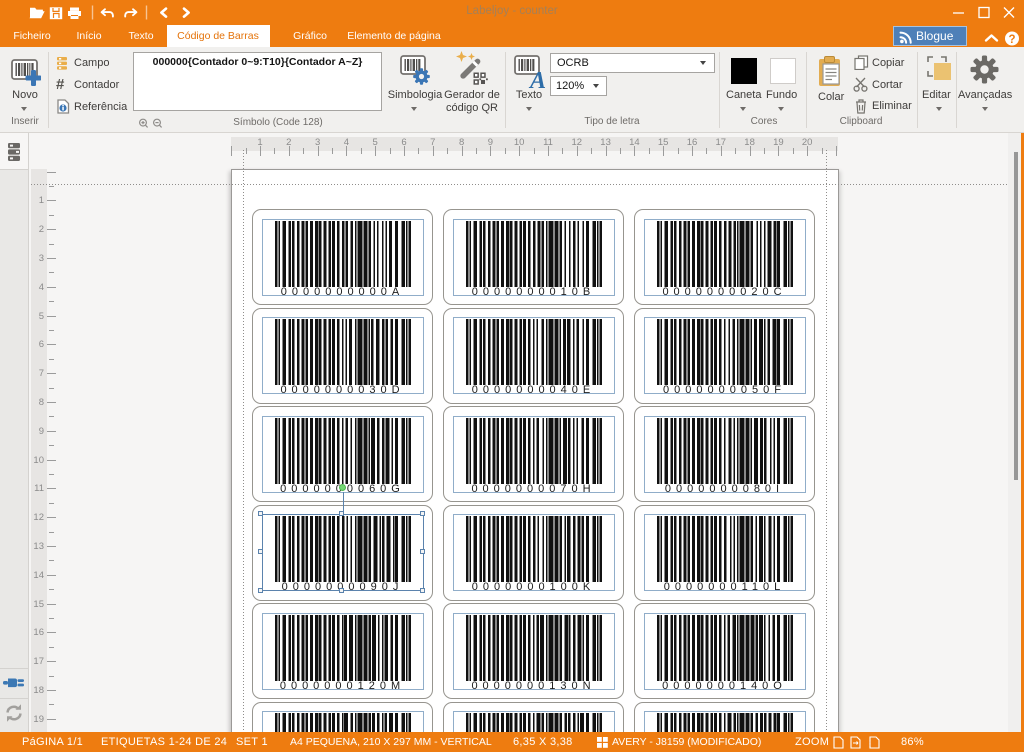 The height and width of the screenshot is (752, 1024). What do you see at coordinates (537, 79) in the screenshot?
I see `svg-text: A` at bounding box center [537, 79].